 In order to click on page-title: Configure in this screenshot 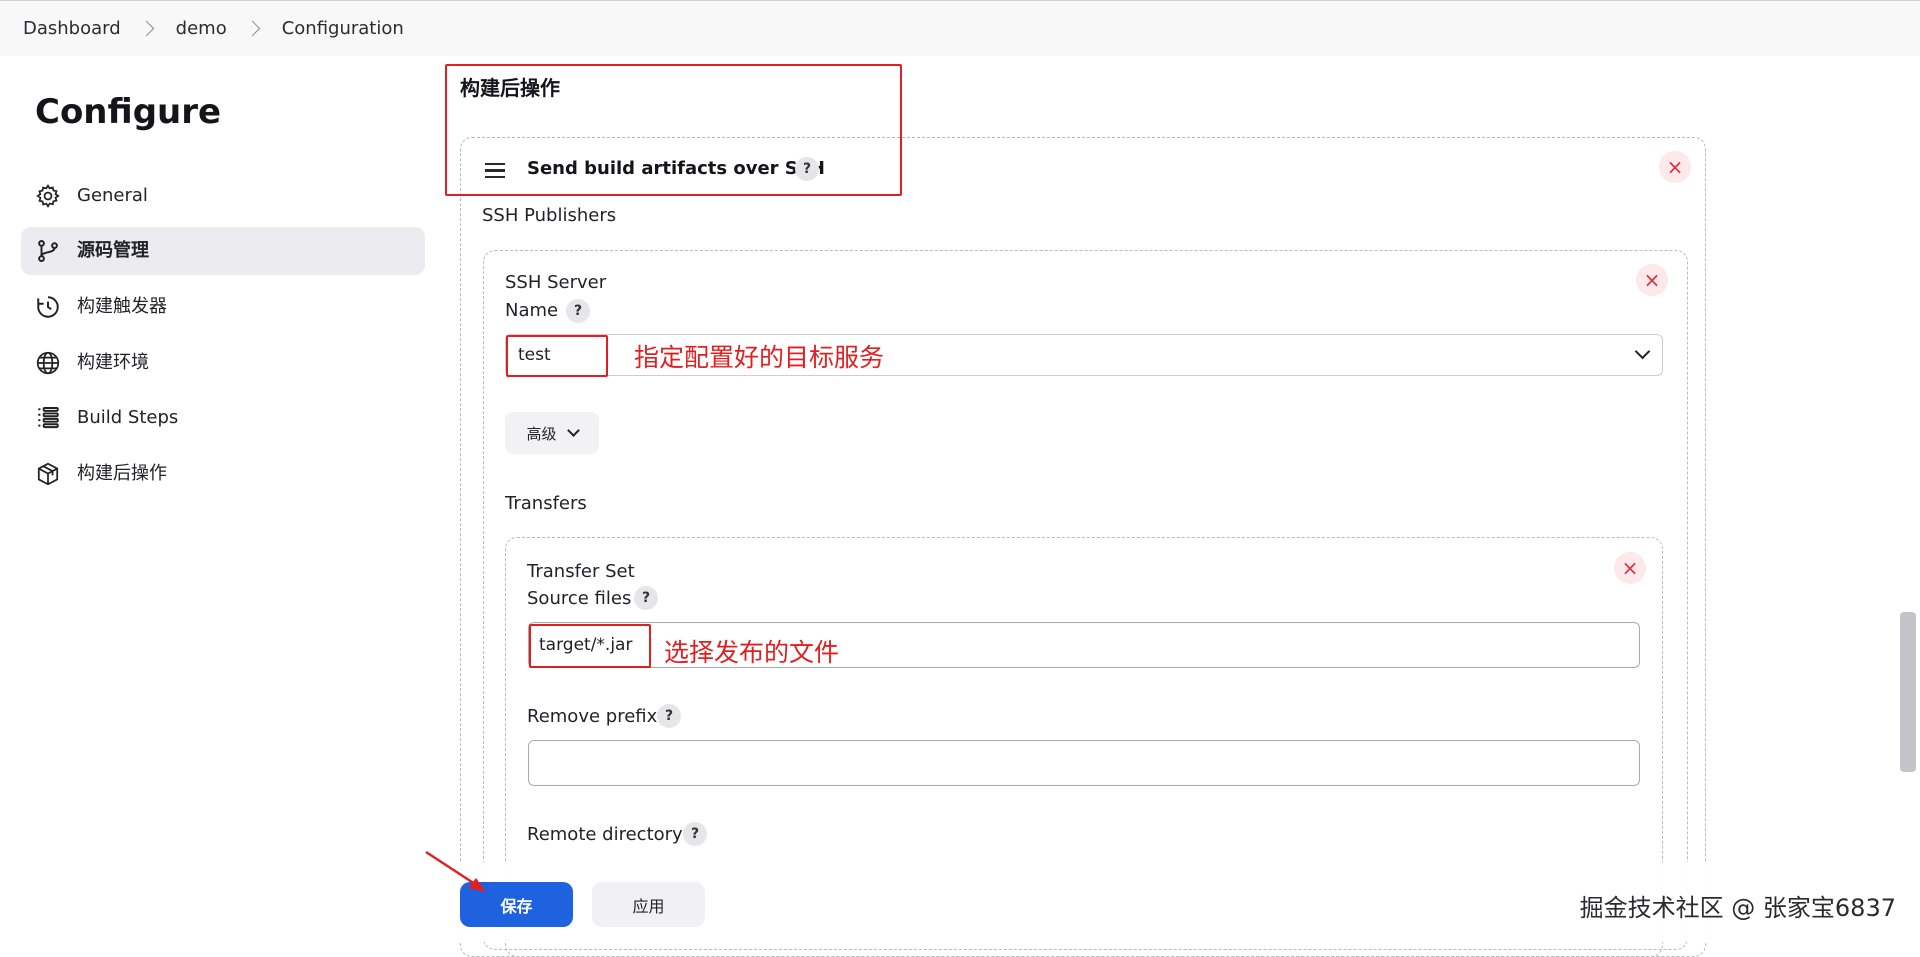, I will do `click(128, 112)`.